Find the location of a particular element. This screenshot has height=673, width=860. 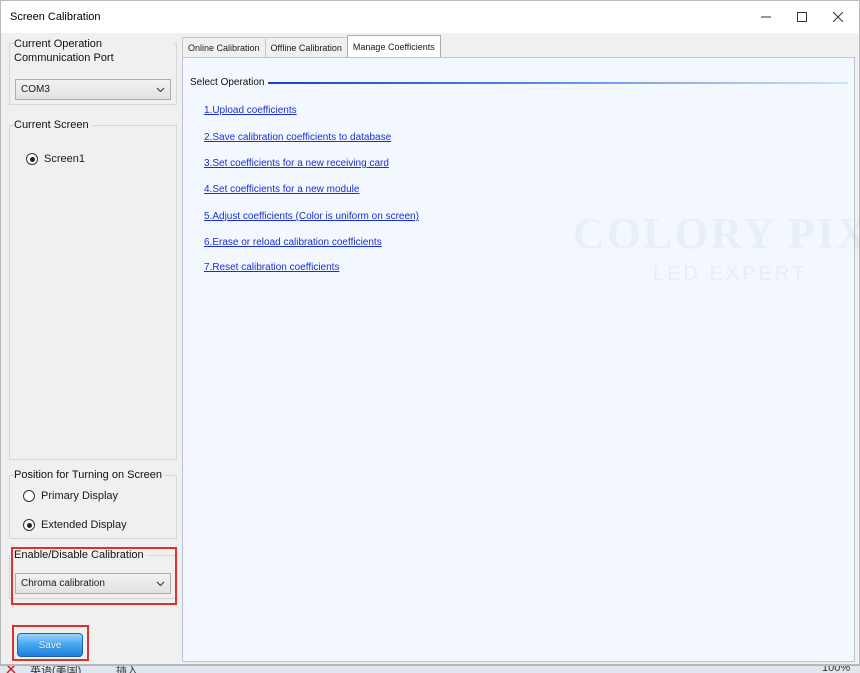

current-screen-label: Current Screen is located at coordinates (53, 125).